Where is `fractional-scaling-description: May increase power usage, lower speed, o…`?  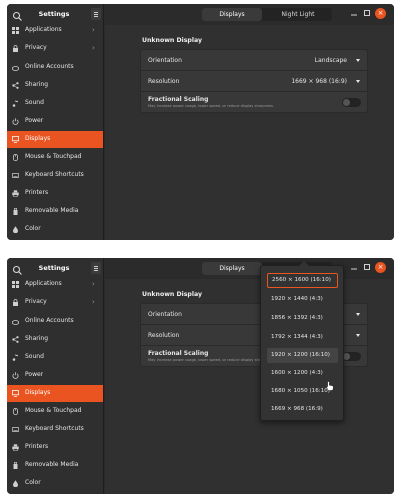 fractional-scaling-description: May increase power usage, lower speed, o… is located at coordinates (211, 106).